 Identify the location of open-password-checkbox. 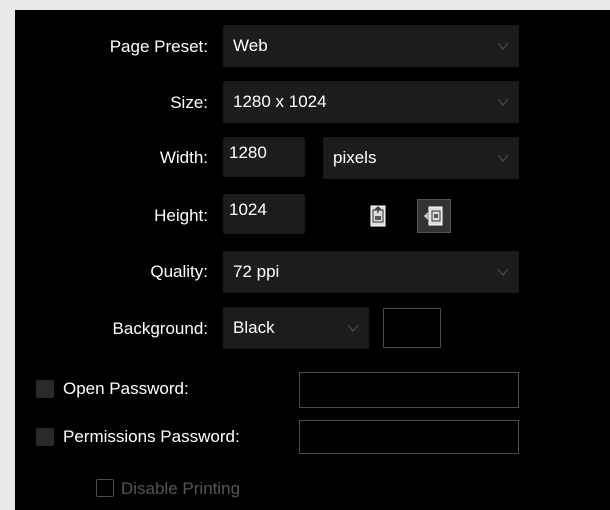
(45, 389).